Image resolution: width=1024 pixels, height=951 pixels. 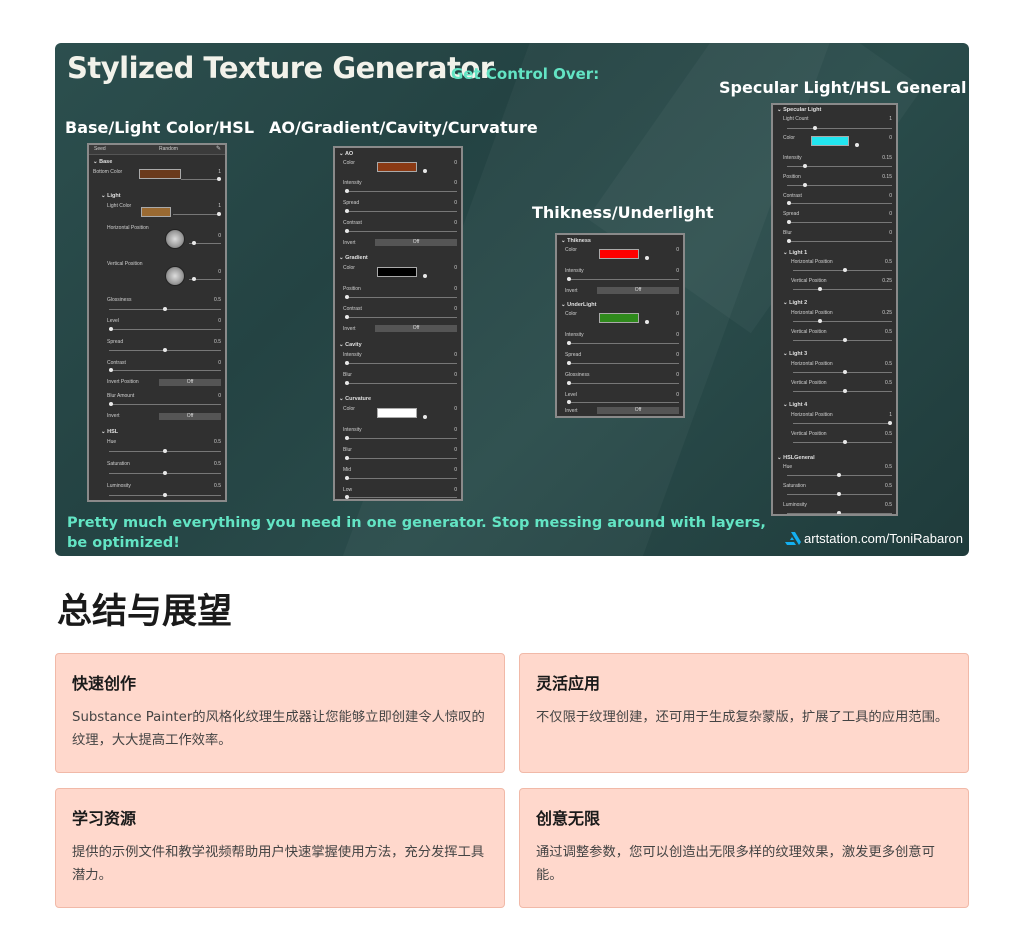 What do you see at coordinates (175, 239) in the screenshot?
I see `hpos-dial` at bounding box center [175, 239].